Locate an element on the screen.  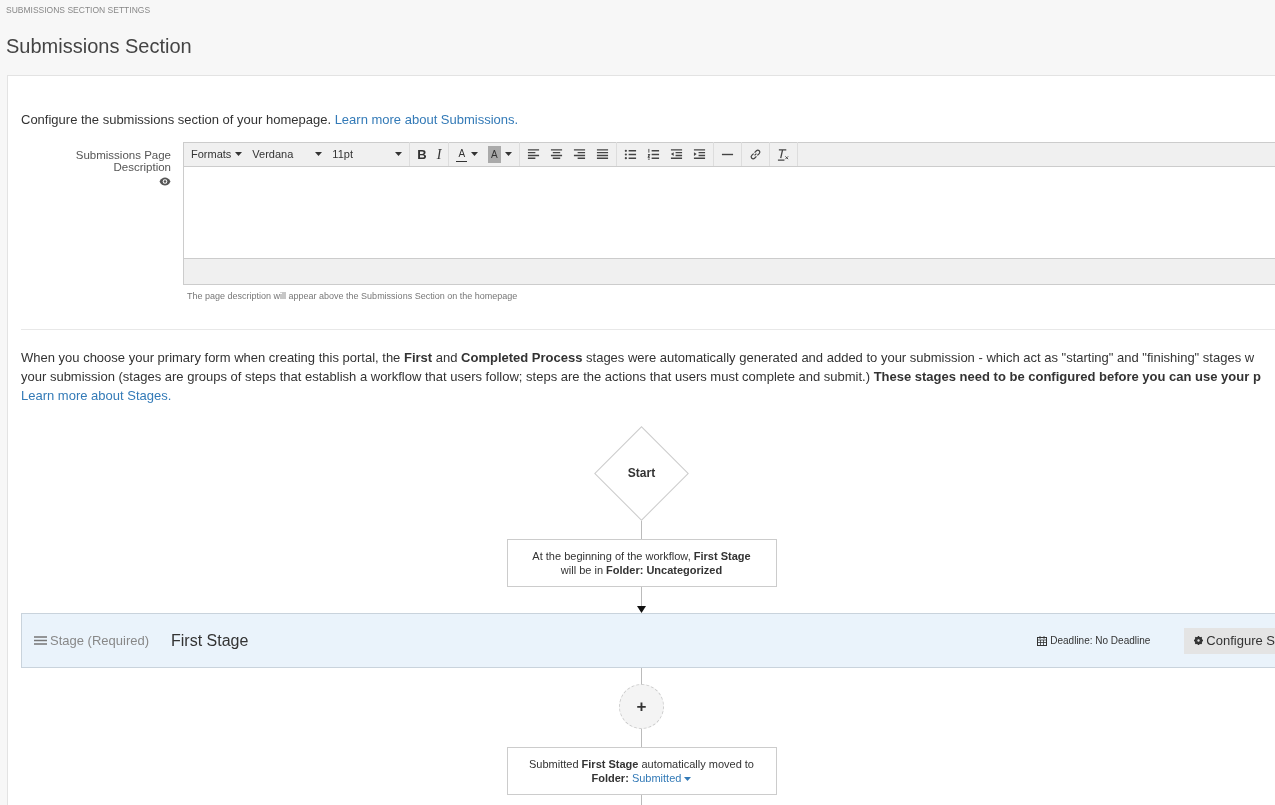
drag-handle-icon is located at coordinates (40, 641).